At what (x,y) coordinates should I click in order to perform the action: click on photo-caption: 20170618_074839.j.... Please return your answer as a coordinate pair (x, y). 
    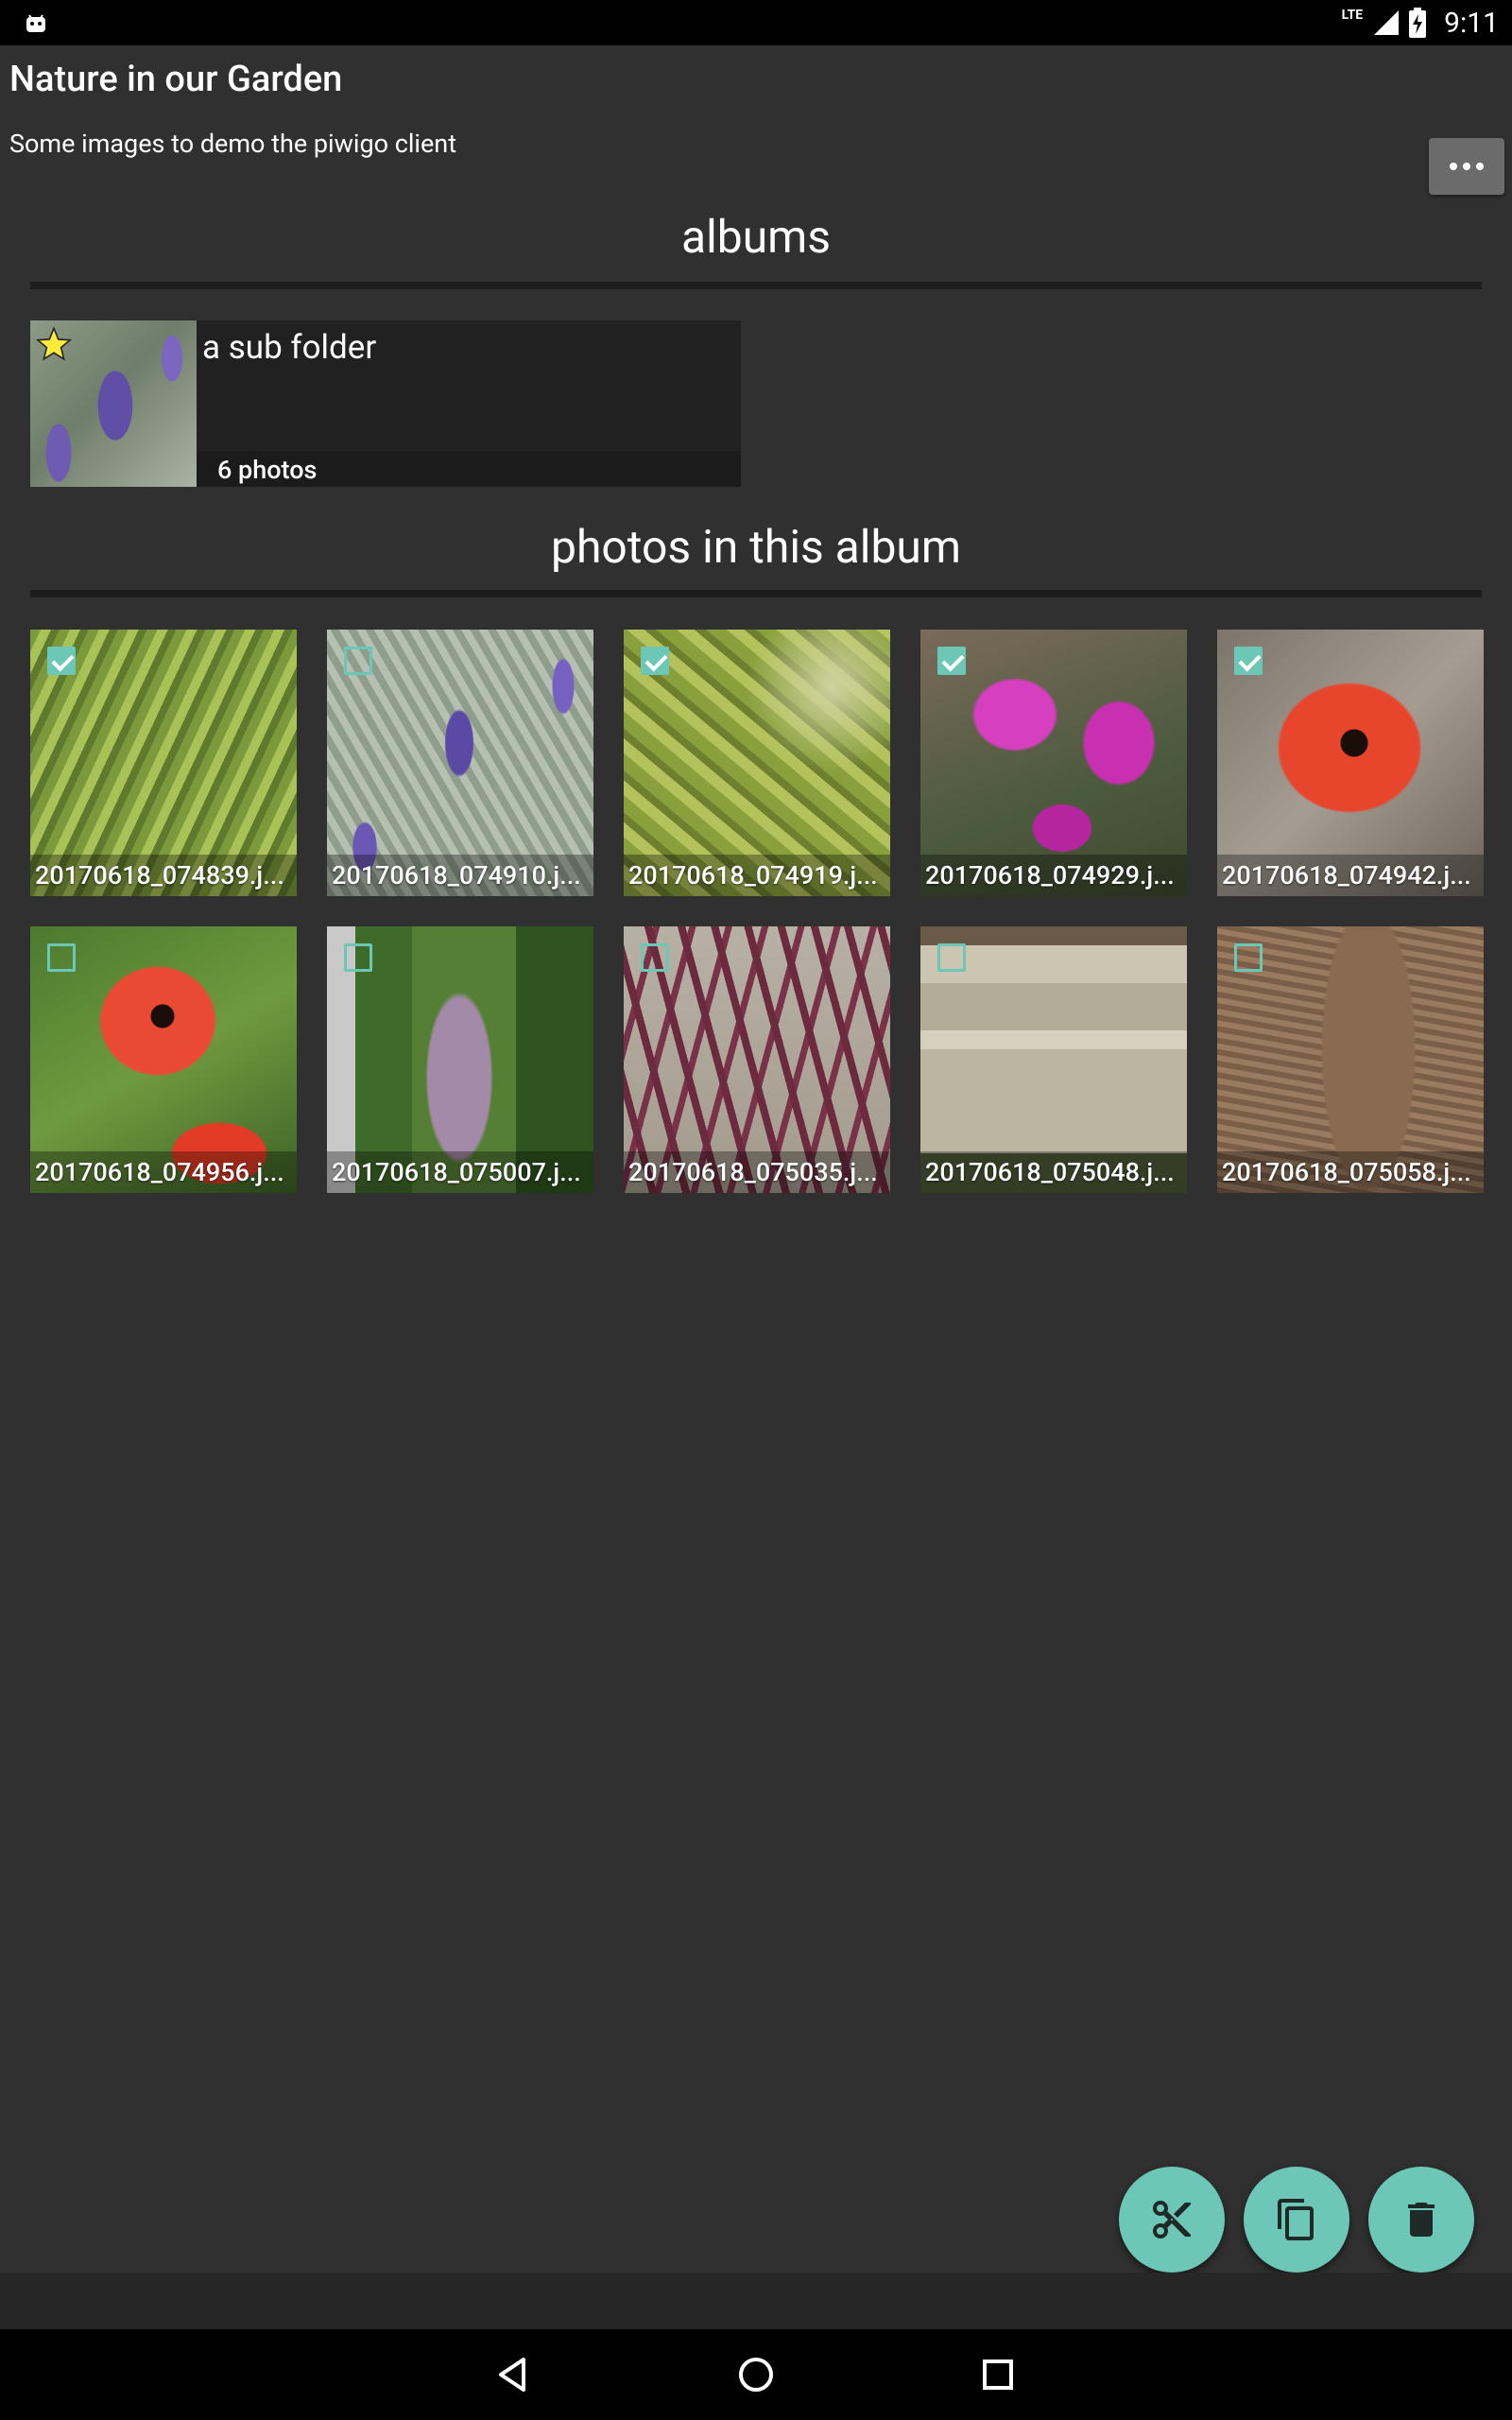
    Looking at the image, I should click on (163, 875).